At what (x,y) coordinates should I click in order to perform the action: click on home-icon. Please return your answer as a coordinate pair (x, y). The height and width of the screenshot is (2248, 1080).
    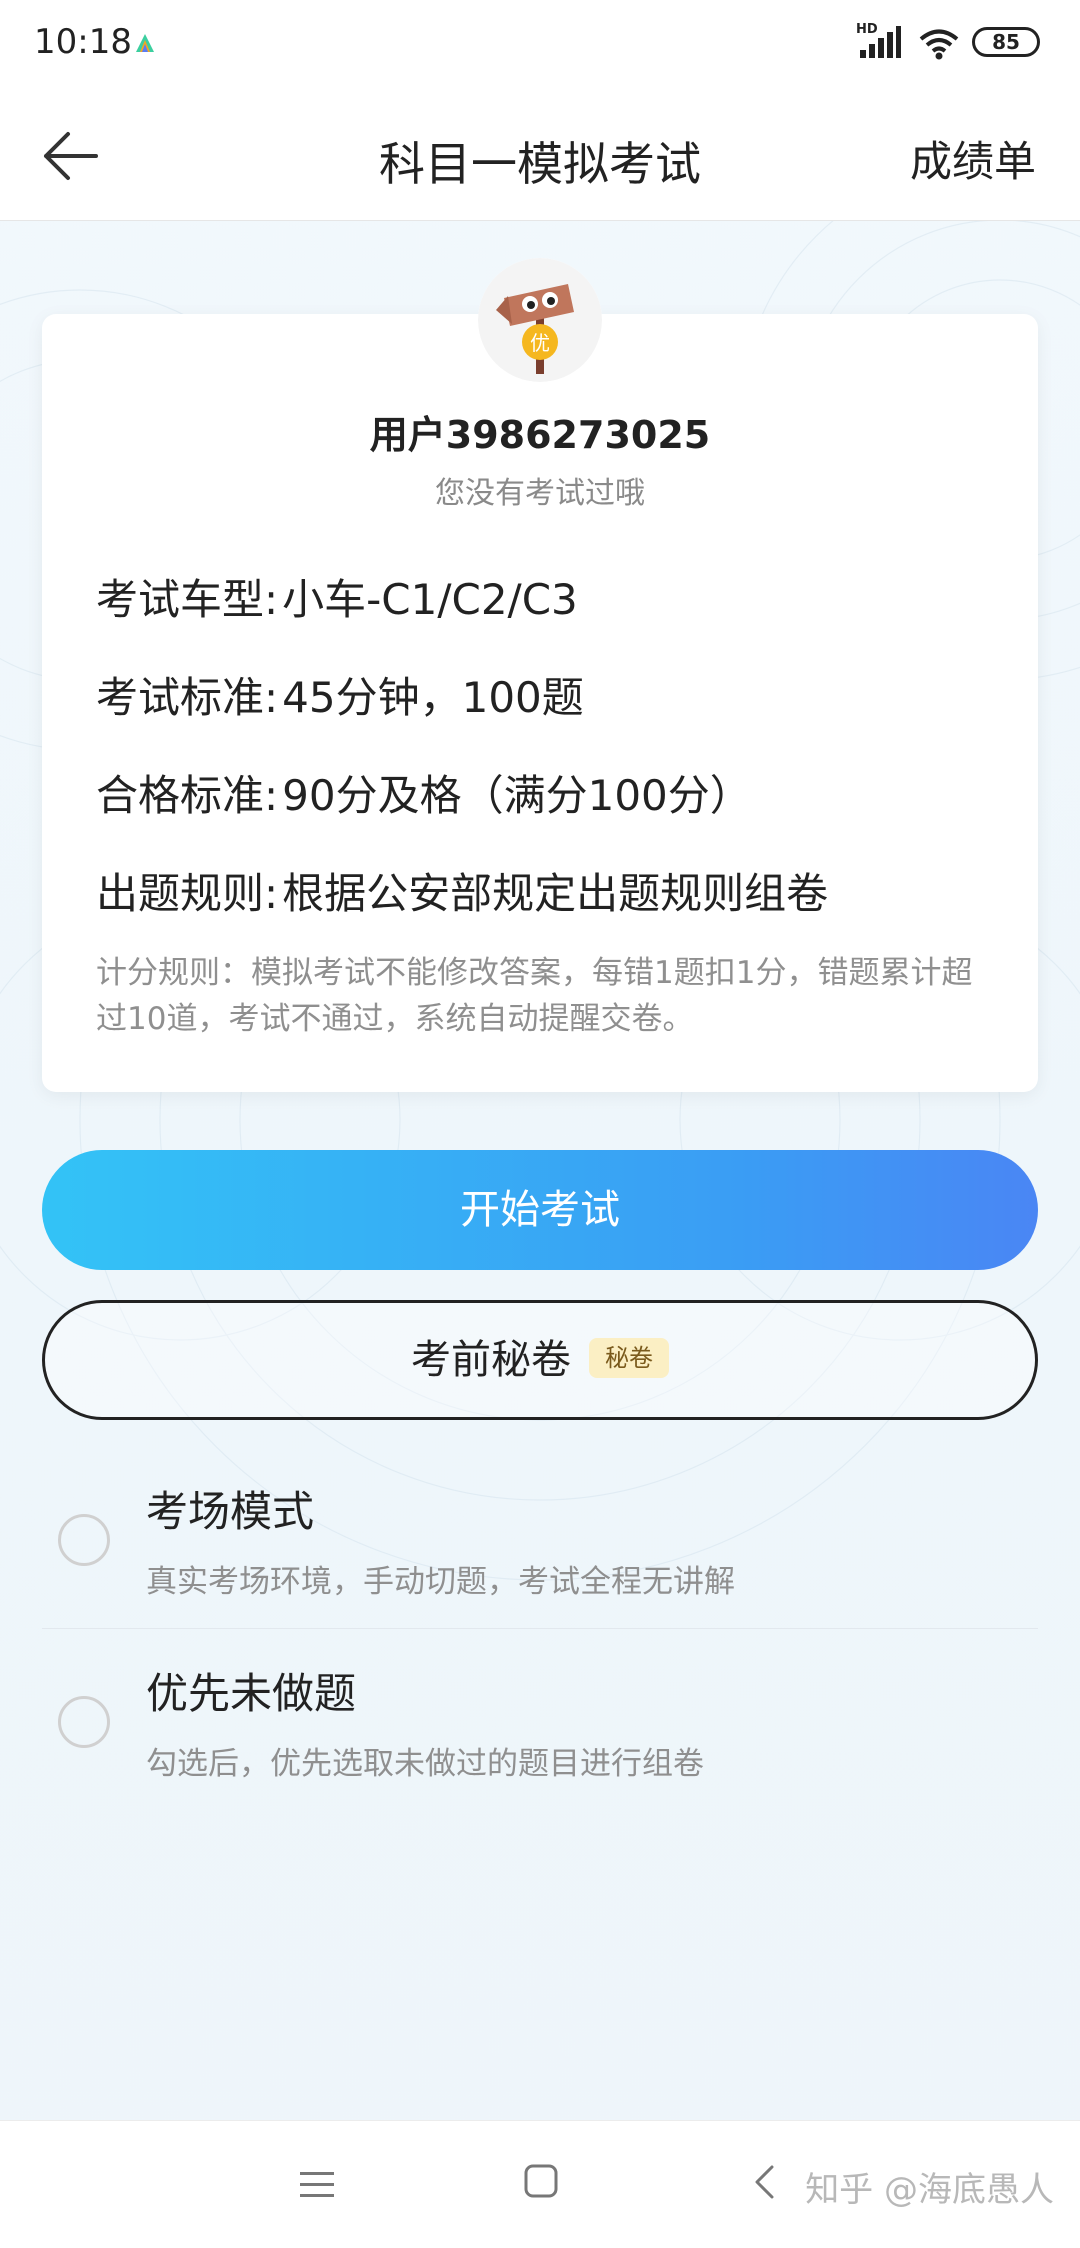
    Looking at the image, I should click on (541, 2183).